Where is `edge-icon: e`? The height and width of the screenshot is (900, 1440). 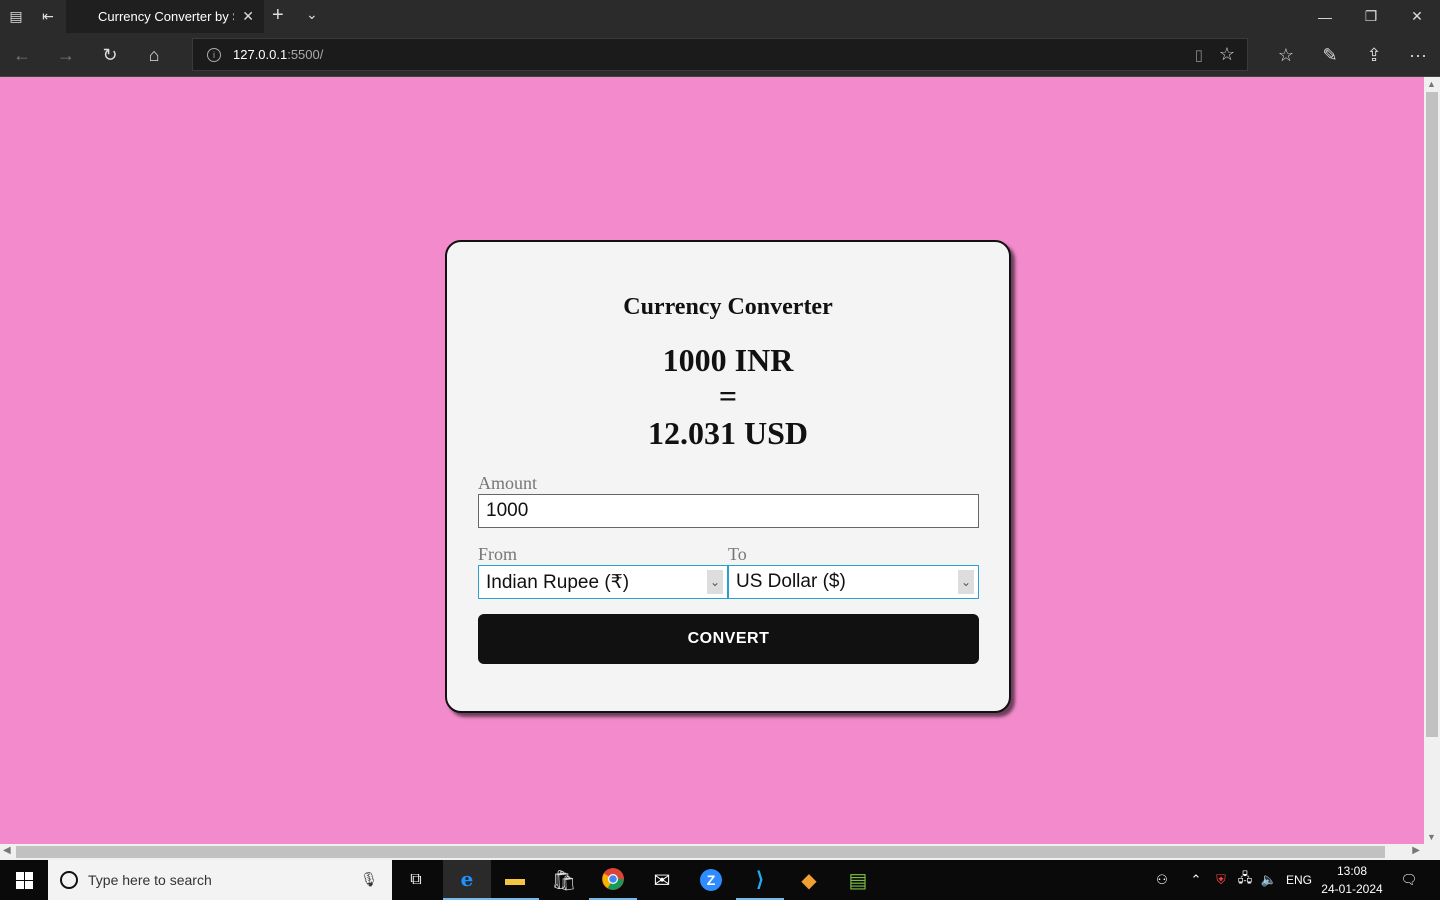
edge-icon: e is located at coordinates (467, 880).